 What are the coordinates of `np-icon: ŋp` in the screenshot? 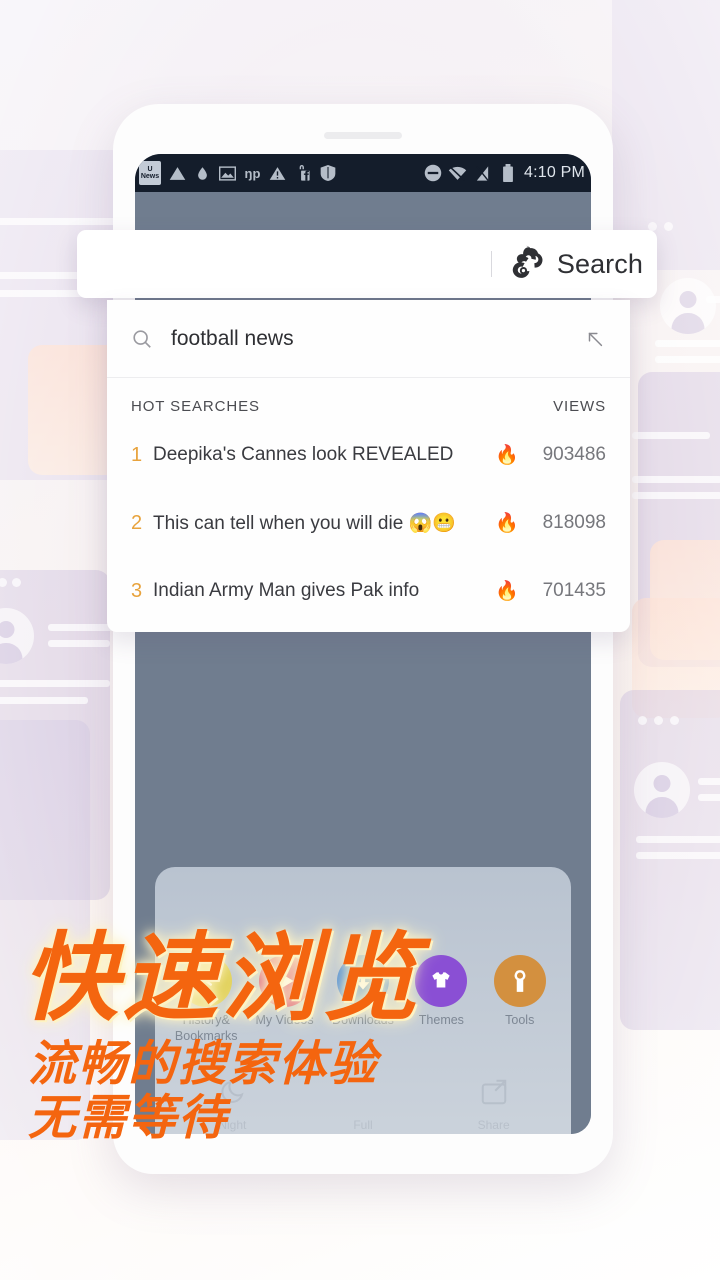 It's located at (252, 173).